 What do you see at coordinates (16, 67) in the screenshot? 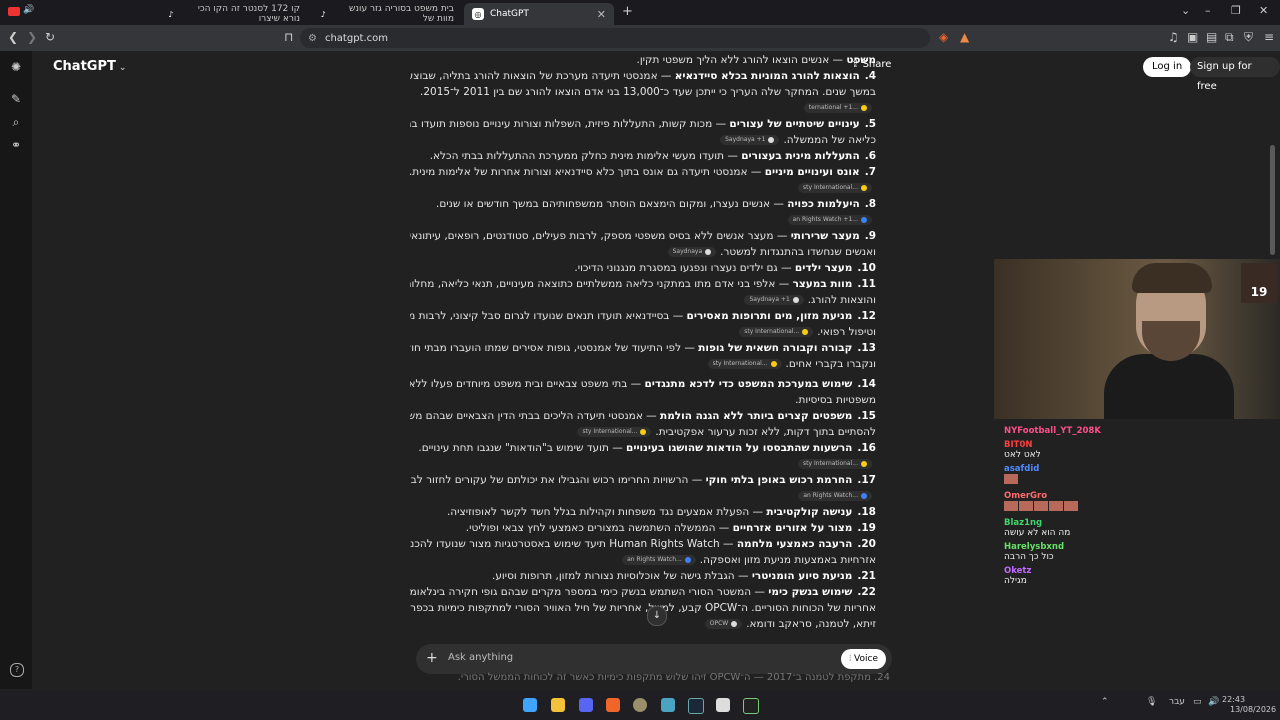
I see `chatgpt-logo-icon: ✺` at bounding box center [16, 67].